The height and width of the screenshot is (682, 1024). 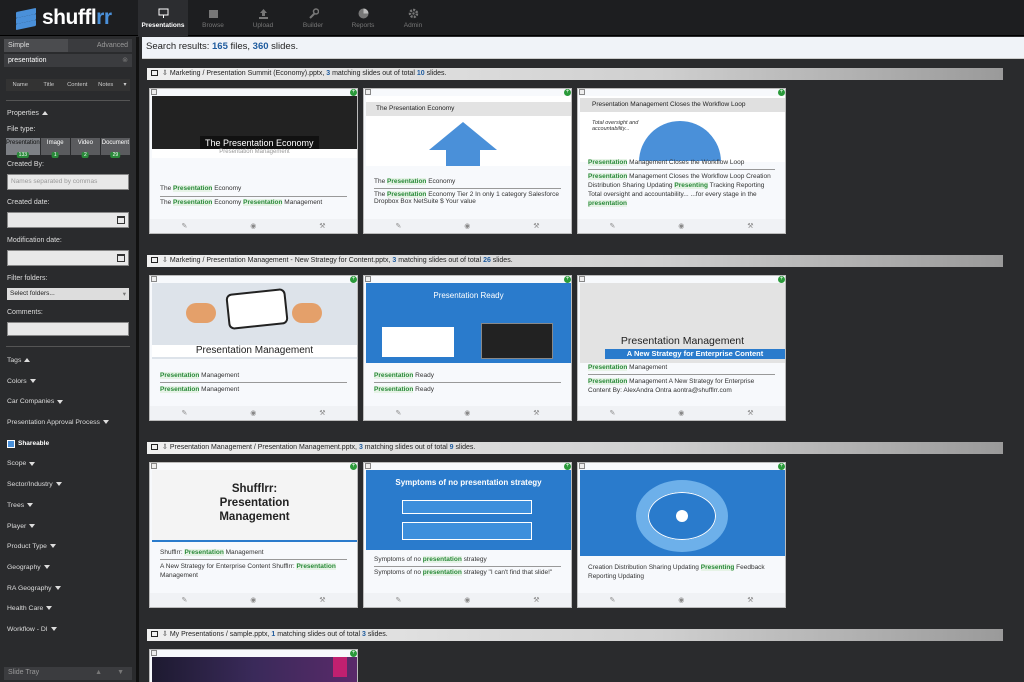 What do you see at coordinates (125, 60) in the screenshot?
I see `clear-icon: ⊗` at bounding box center [125, 60].